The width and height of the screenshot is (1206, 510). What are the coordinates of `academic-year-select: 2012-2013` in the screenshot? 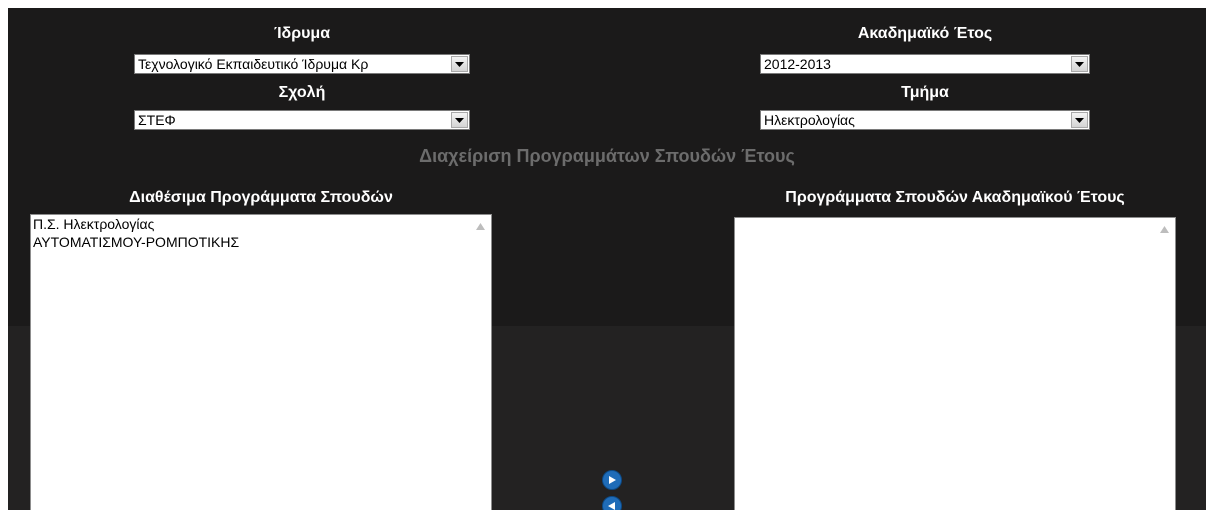 It's located at (925, 64).